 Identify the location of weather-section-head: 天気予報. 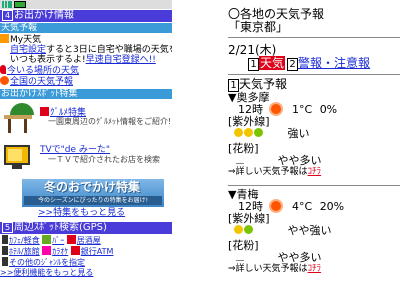
(86, 28).